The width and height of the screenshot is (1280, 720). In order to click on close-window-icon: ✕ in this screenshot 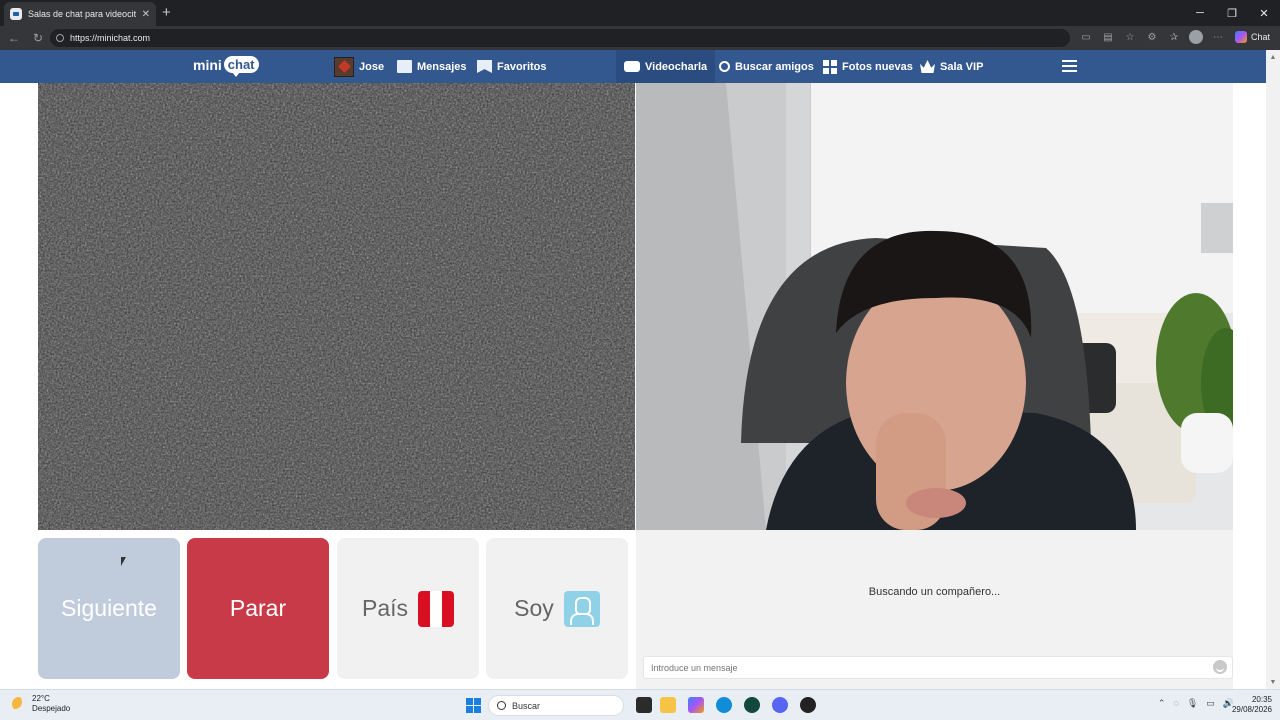, I will do `click(1264, 13)`.